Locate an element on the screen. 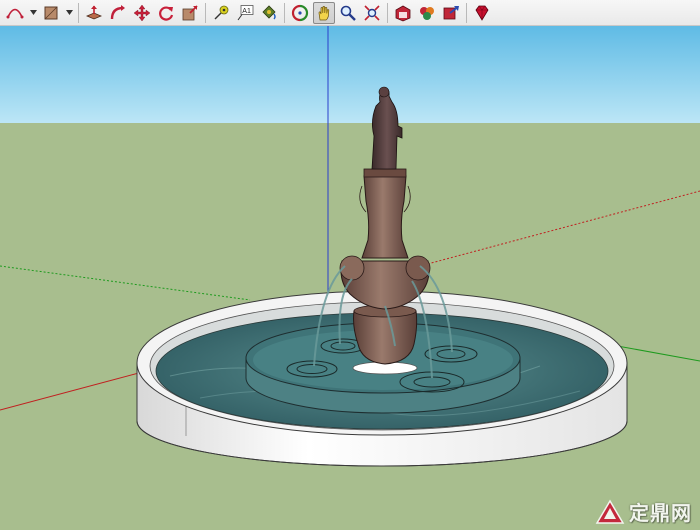  pedestal-column is located at coordinates (385, 217).